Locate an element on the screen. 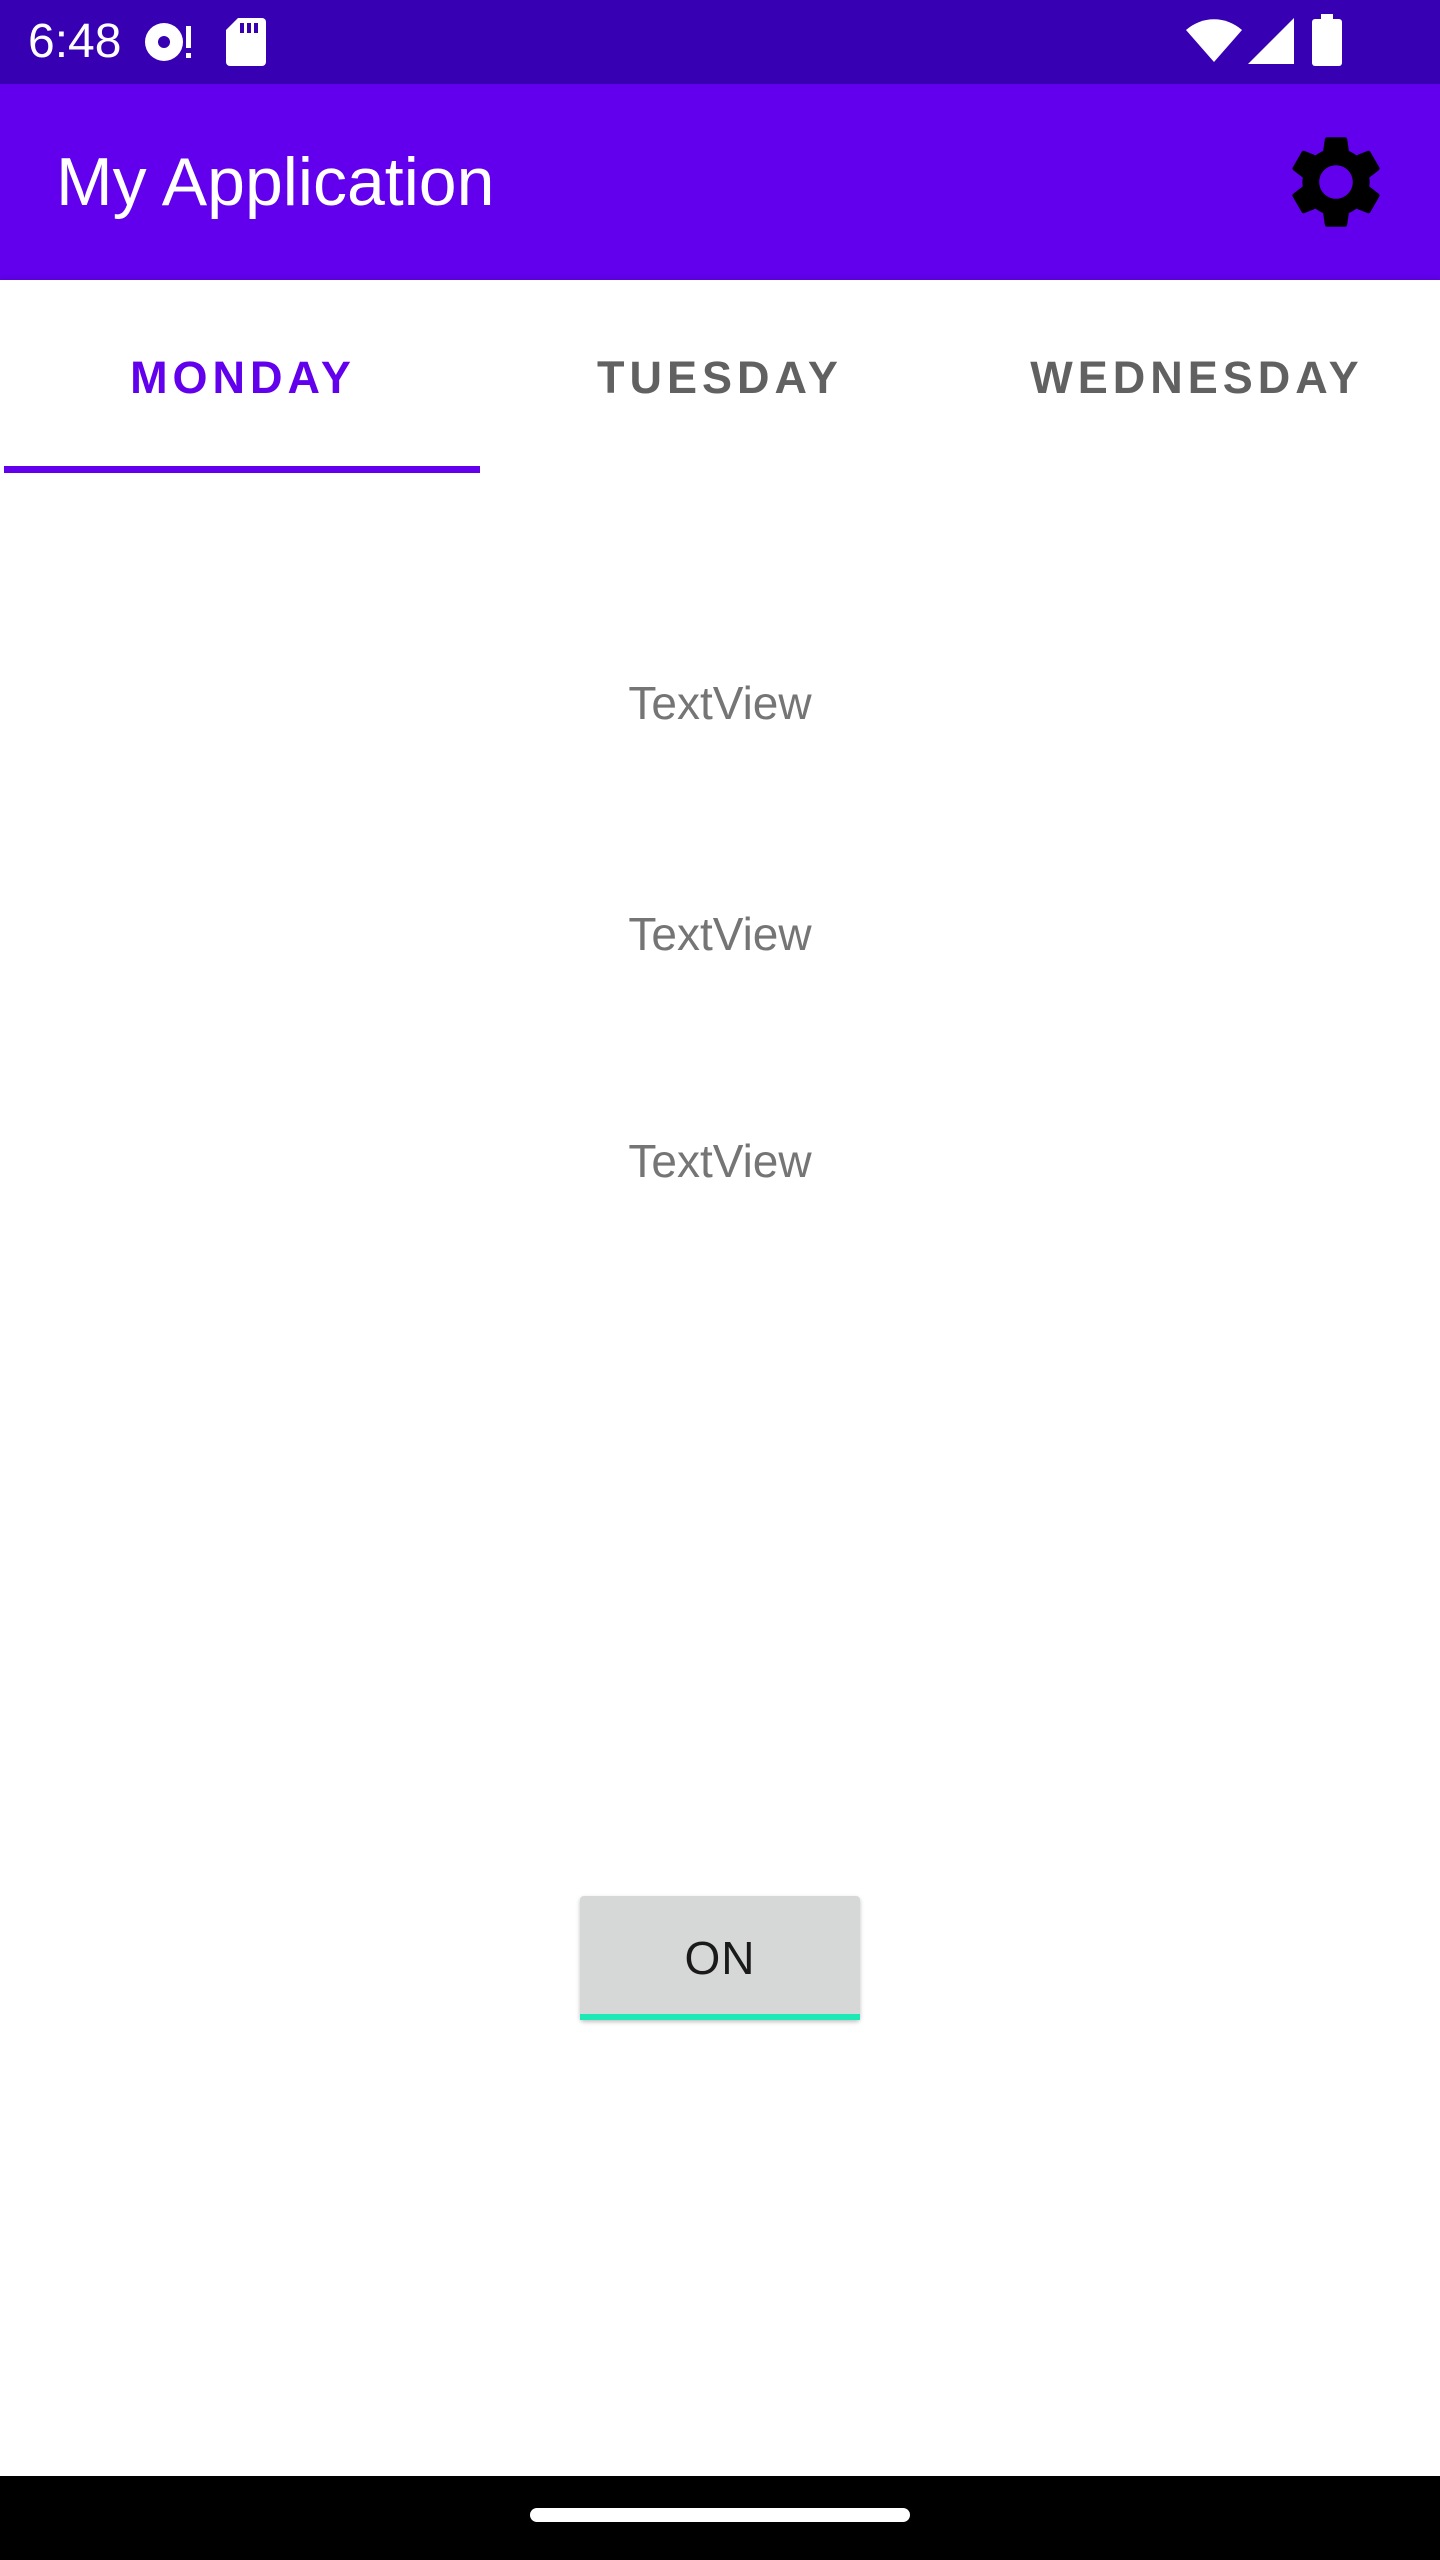 This screenshot has height=2560, width=1440. text-view-2: TextView is located at coordinates (720, 934).